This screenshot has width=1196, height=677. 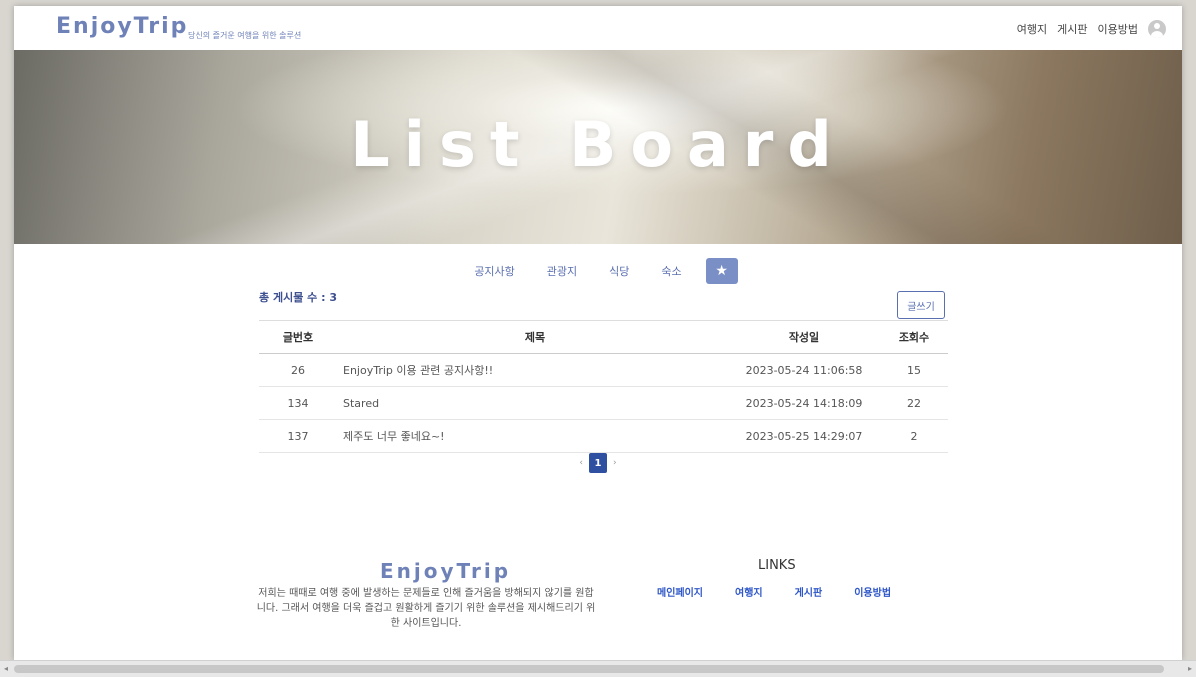 I want to click on nav-item-board: 게시판, so click(x=1072, y=29).